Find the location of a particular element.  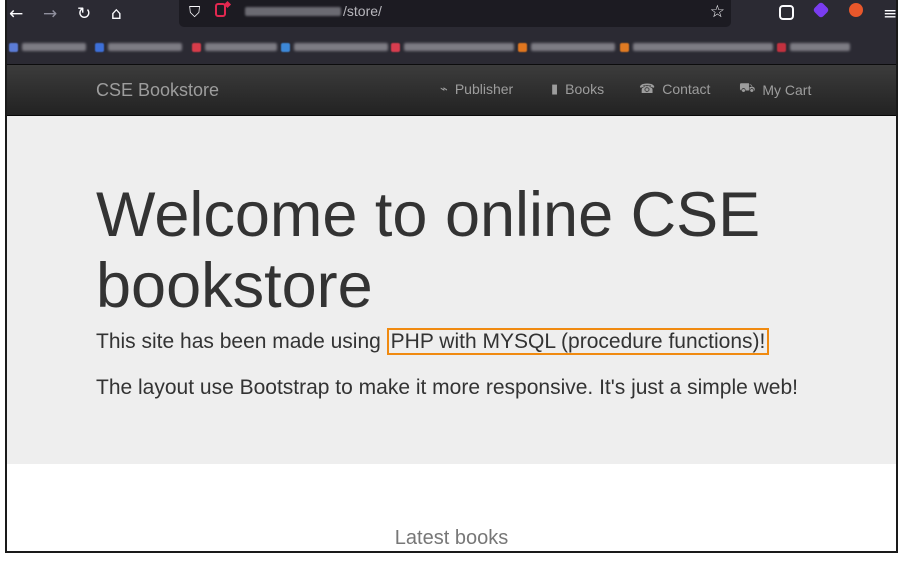

menu-icon: ≡ is located at coordinates (889, 14).